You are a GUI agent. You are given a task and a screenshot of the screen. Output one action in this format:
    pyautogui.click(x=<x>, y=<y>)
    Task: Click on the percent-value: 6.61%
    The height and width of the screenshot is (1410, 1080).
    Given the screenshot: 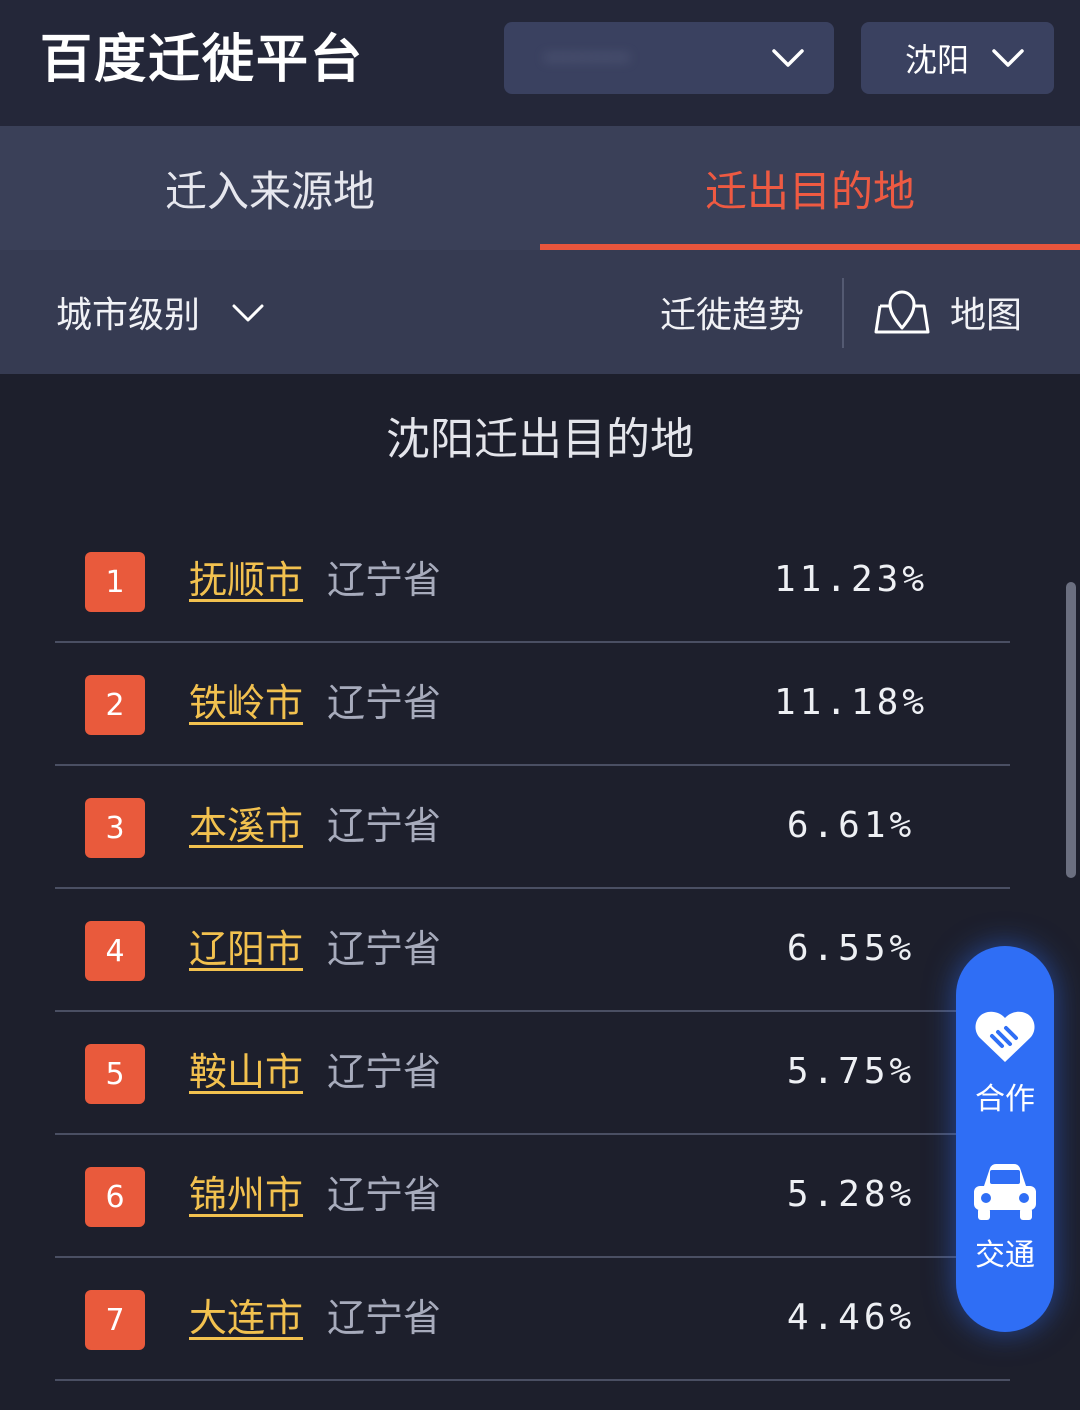 What is the action you would take?
    pyautogui.click(x=851, y=825)
    